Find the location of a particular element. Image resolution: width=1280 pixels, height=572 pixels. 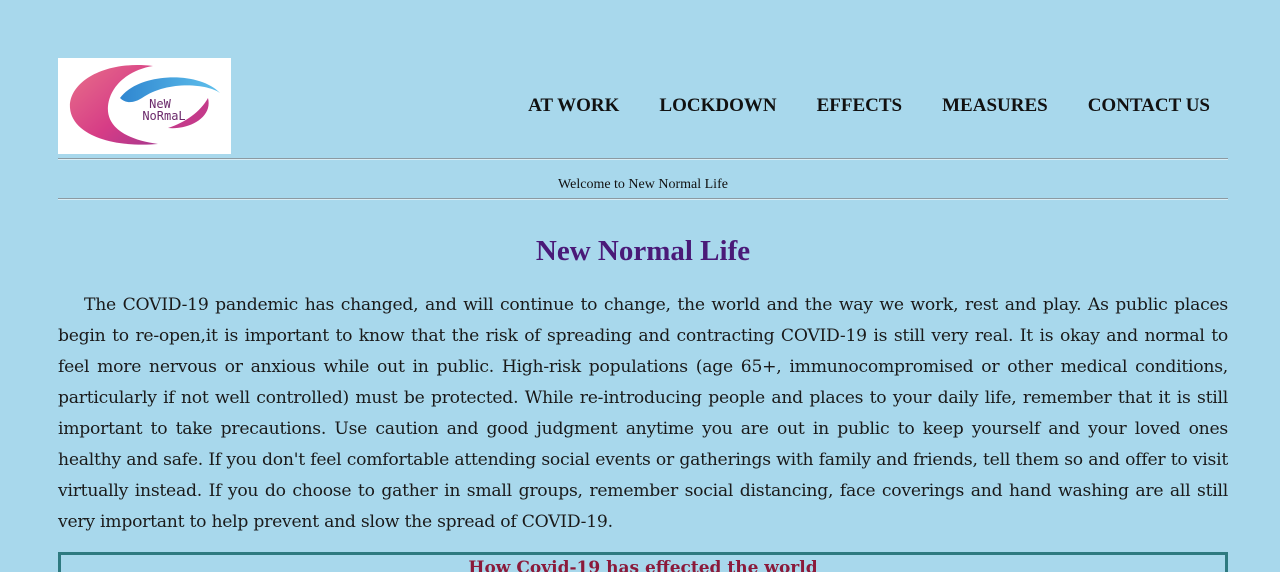

site-logo: NeW NoRmaL is located at coordinates (144, 106).